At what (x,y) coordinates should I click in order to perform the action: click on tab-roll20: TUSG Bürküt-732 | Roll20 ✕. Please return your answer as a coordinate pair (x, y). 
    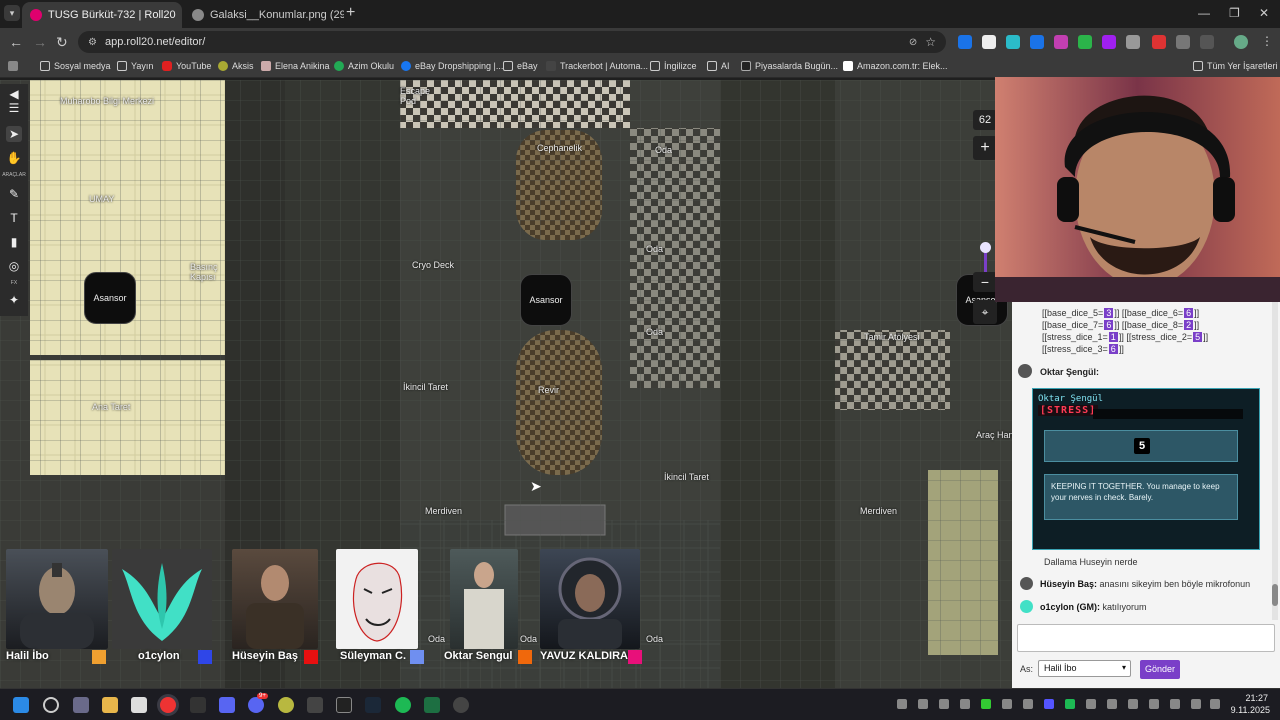
    Looking at the image, I should click on (102, 15).